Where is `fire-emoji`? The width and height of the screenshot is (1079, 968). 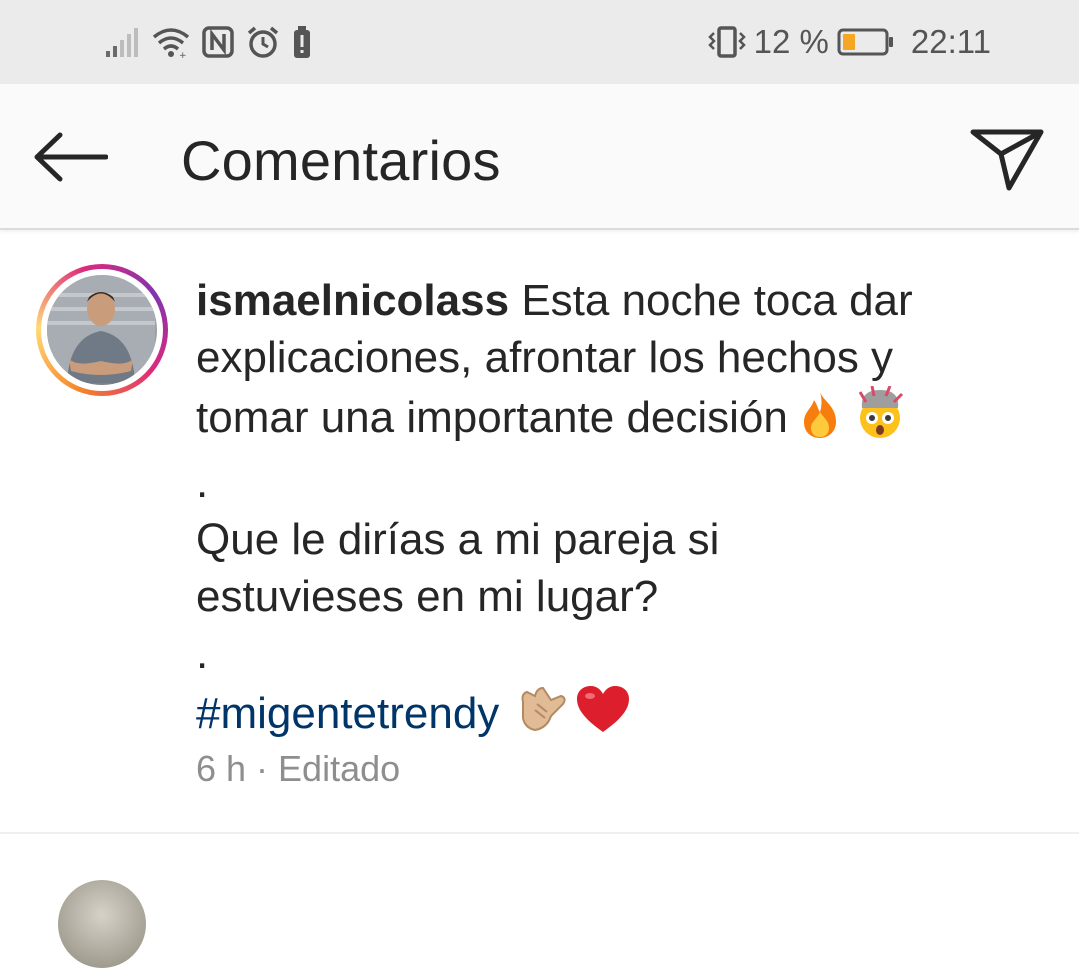 fire-emoji is located at coordinates (820, 422).